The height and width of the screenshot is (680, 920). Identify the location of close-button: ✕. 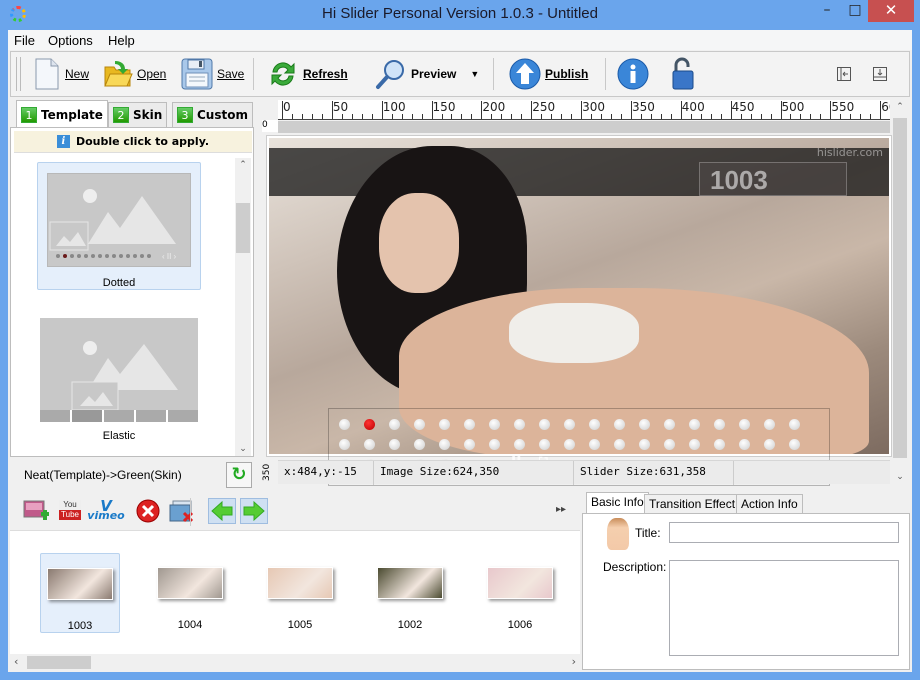
(891, 11).